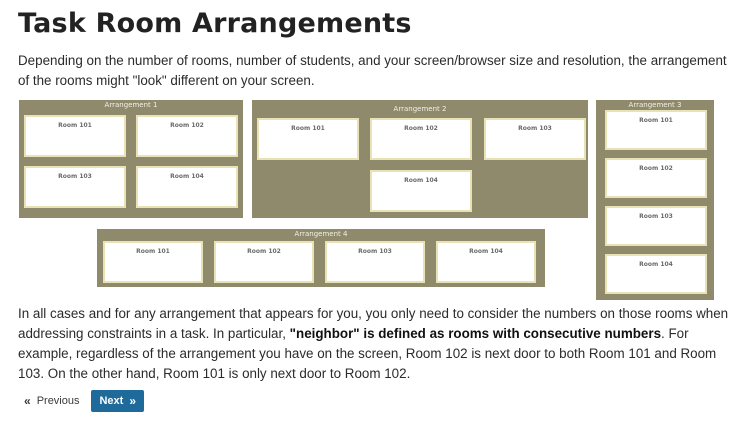  What do you see at coordinates (133, 401) in the screenshot?
I see `double-chevron-right-icon: »` at bounding box center [133, 401].